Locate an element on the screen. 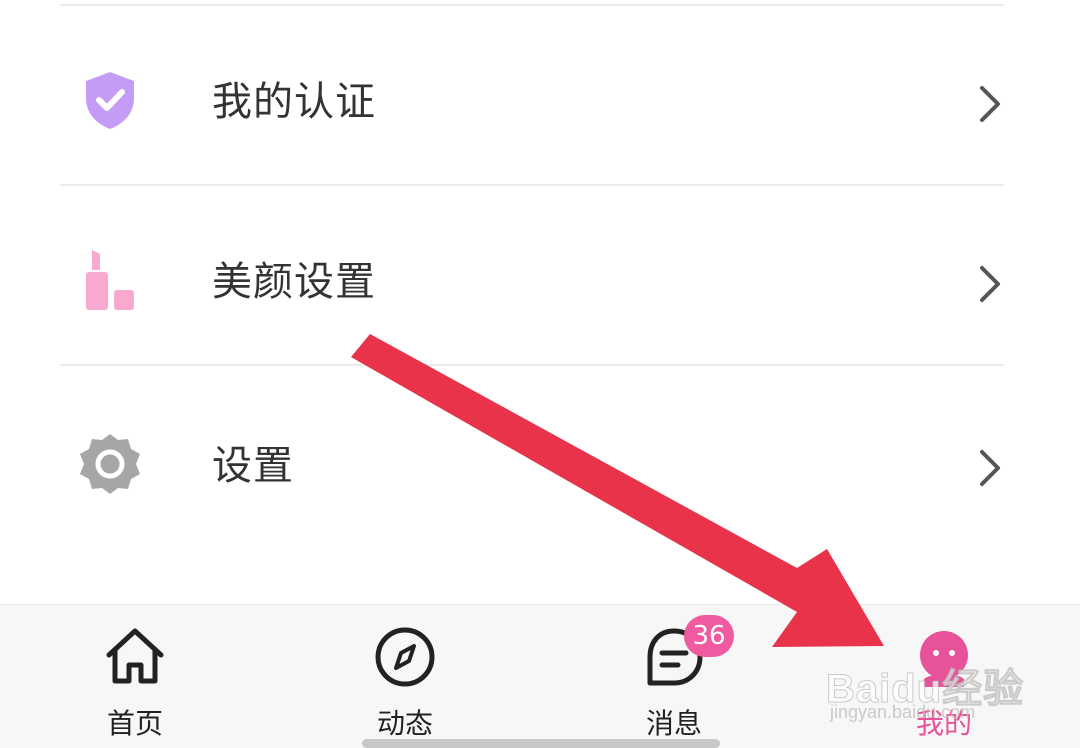  home-indicator is located at coordinates (541, 743).